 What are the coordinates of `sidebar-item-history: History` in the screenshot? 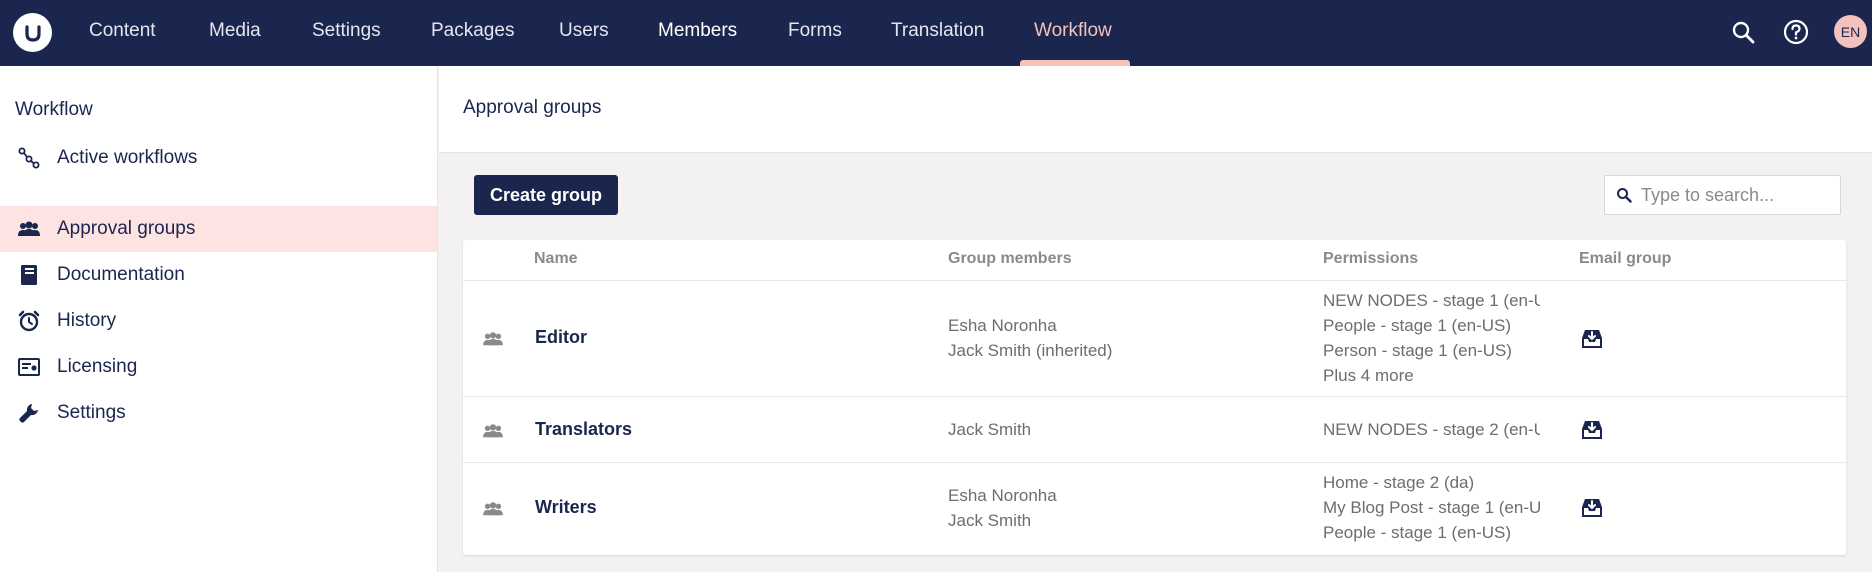 It's located at (218, 321).